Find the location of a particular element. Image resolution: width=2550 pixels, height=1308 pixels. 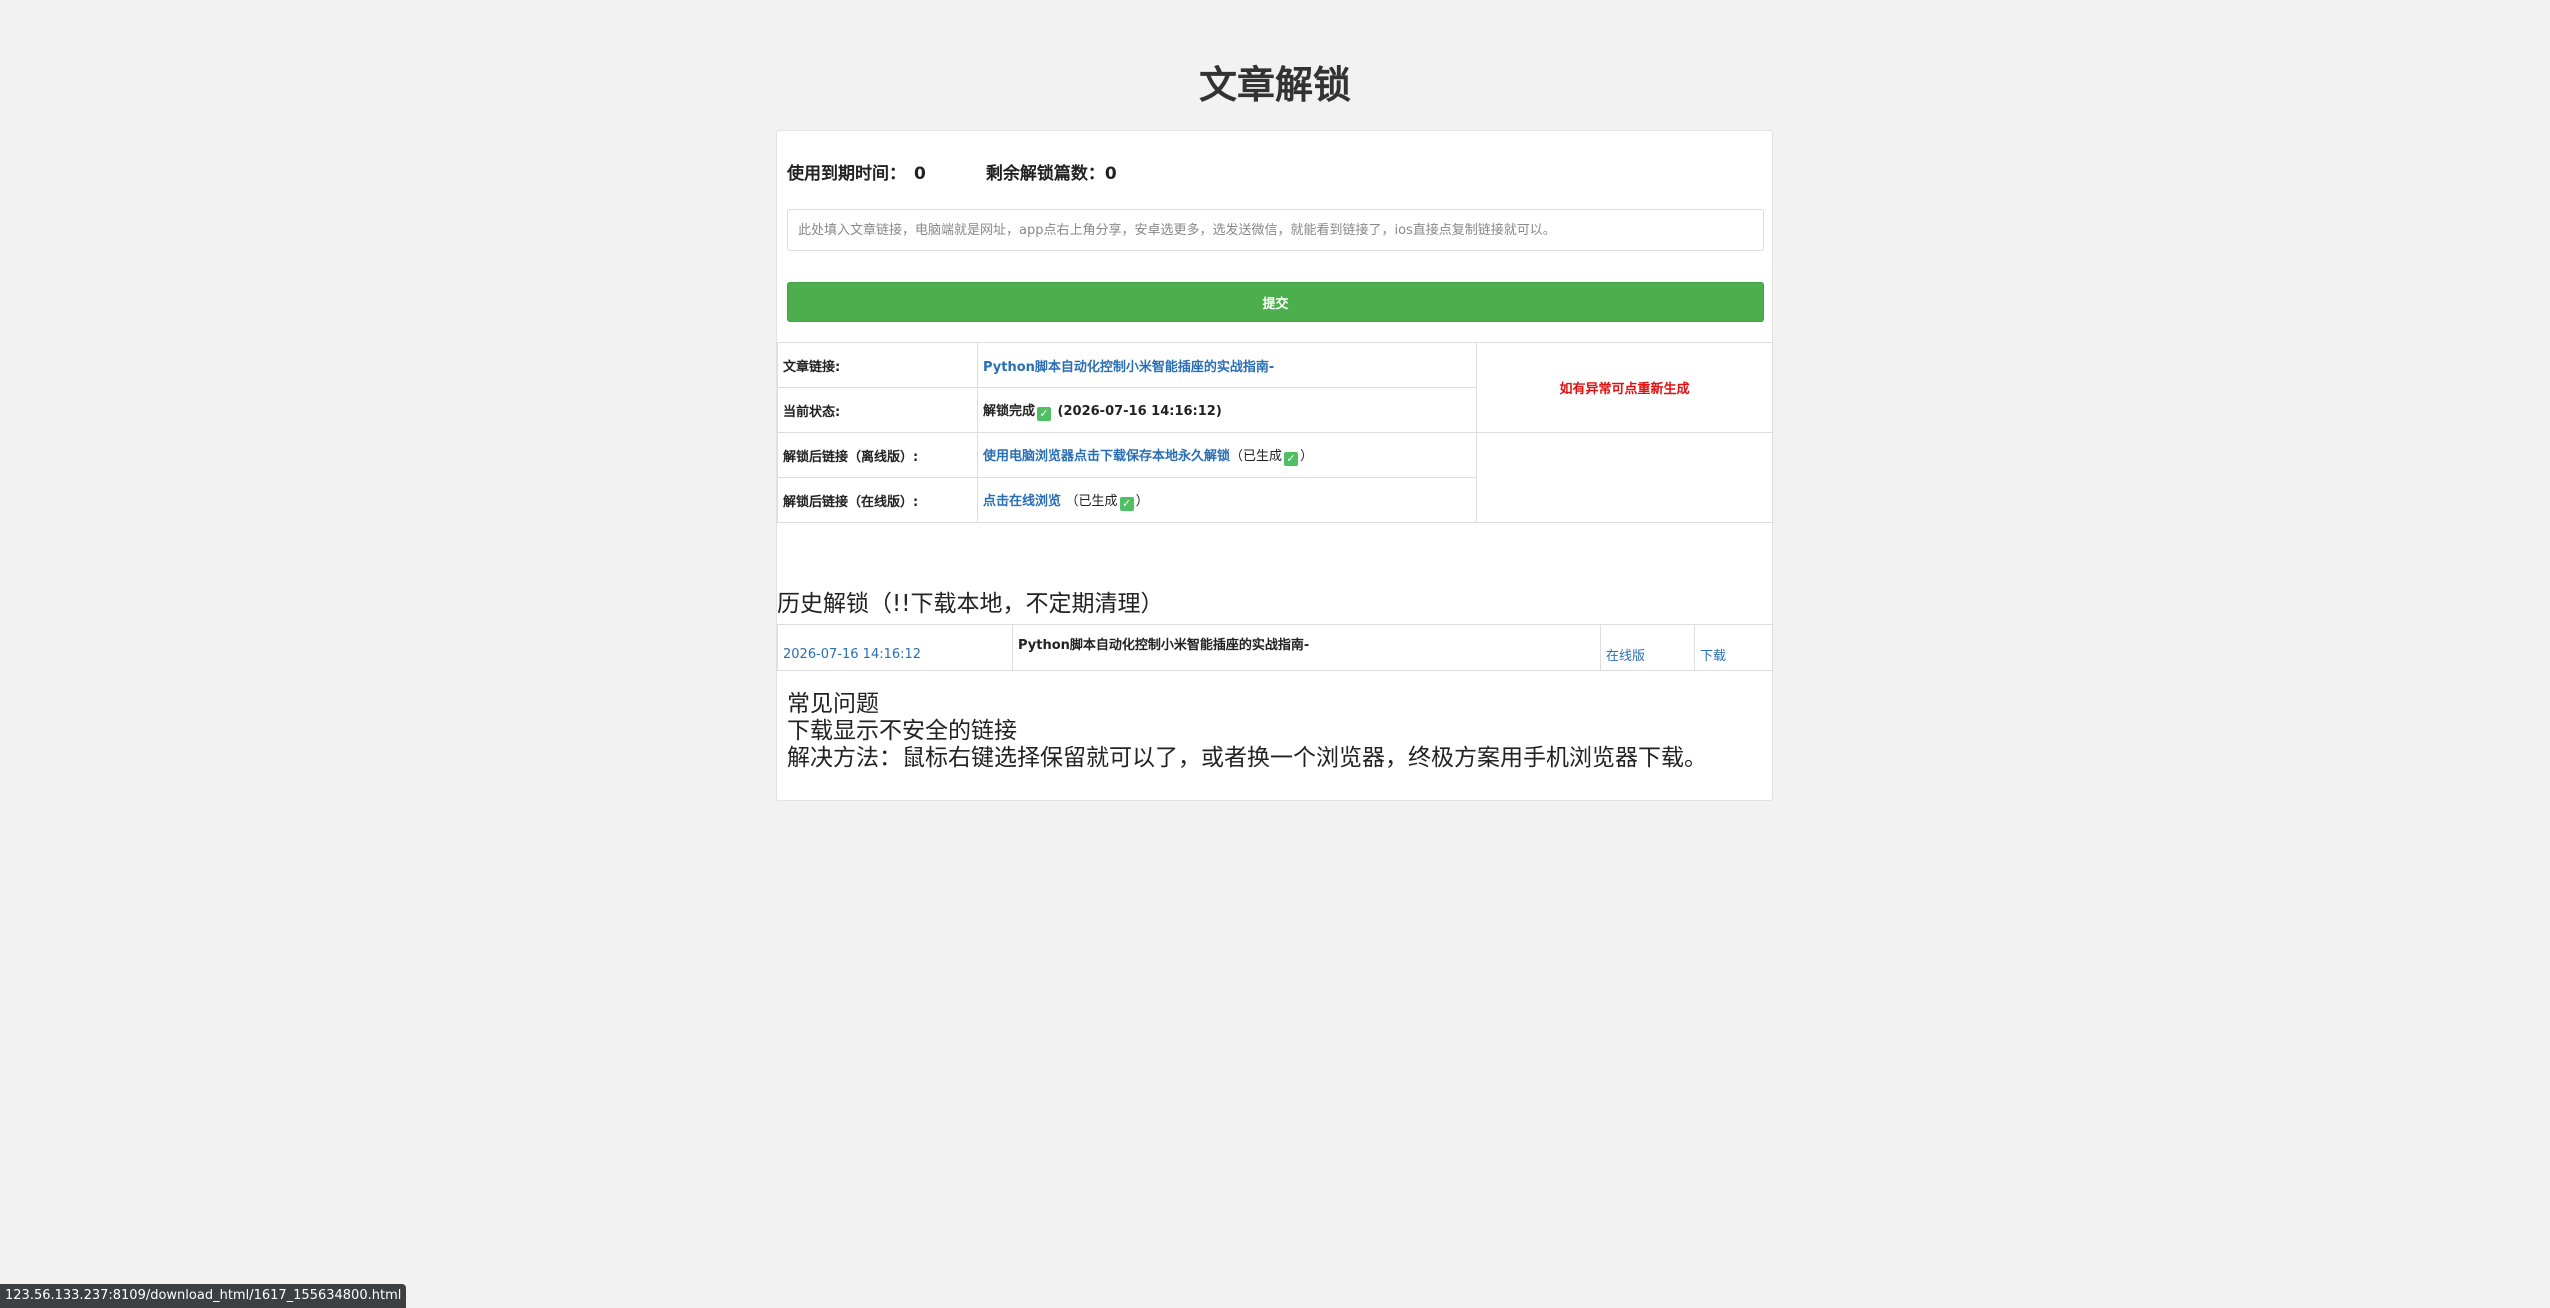

page-title: 文章解锁 is located at coordinates (1274, 85).